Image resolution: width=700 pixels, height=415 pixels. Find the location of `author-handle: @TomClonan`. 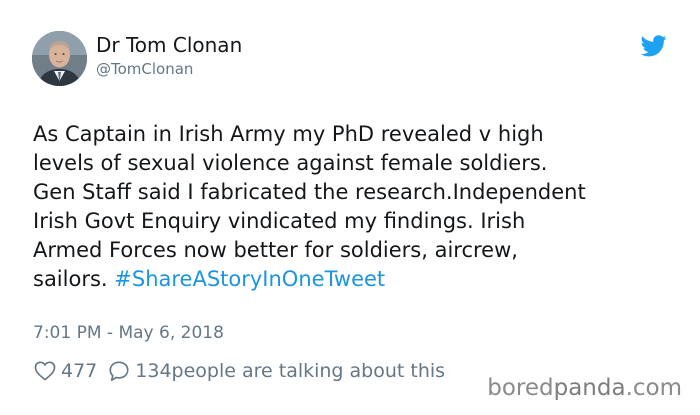

author-handle: @TomClonan is located at coordinates (144, 69).